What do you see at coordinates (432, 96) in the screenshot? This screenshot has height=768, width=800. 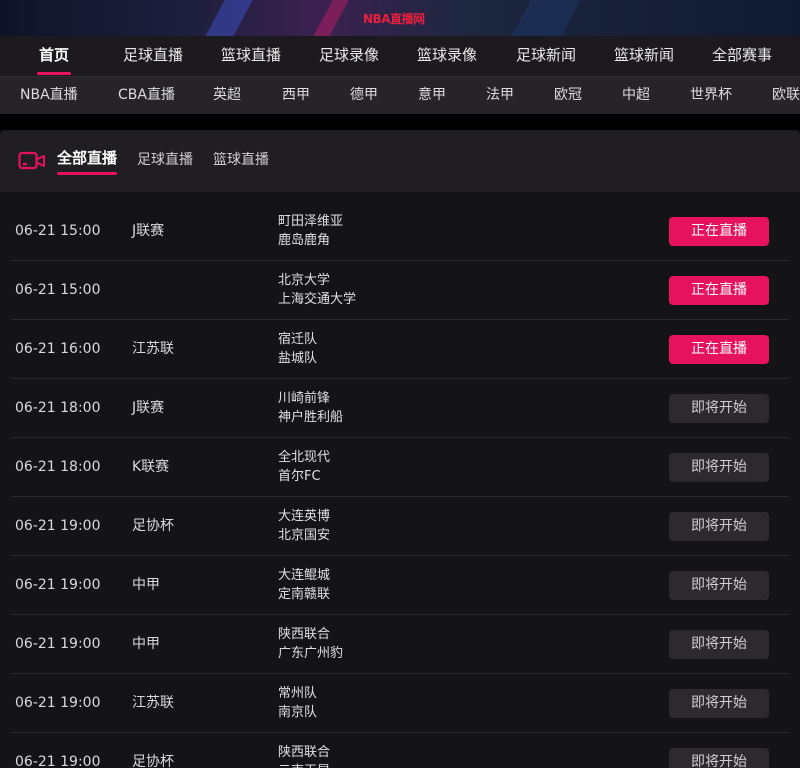 I see `league-nav-item-seriea: 意甲` at bounding box center [432, 96].